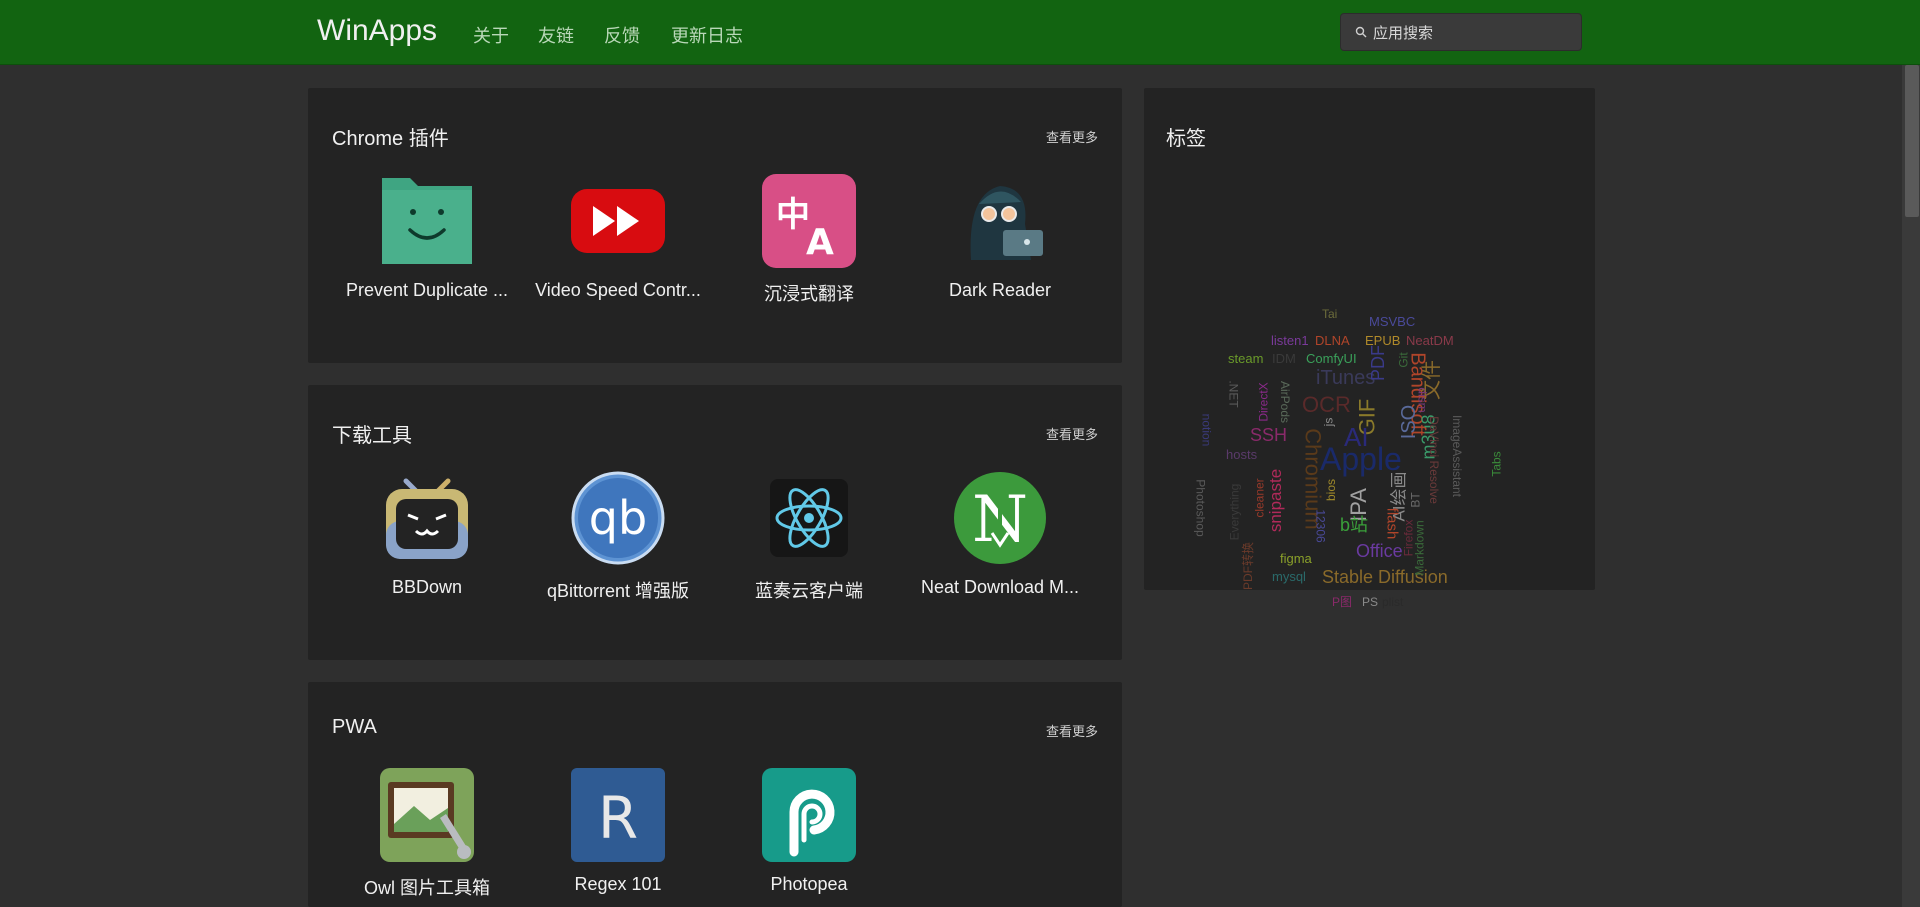 The image size is (1920, 907). What do you see at coordinates (390, 139) in the screenshot?
I see `section-title: Chrome 插件` at bounding box center [390, 139].